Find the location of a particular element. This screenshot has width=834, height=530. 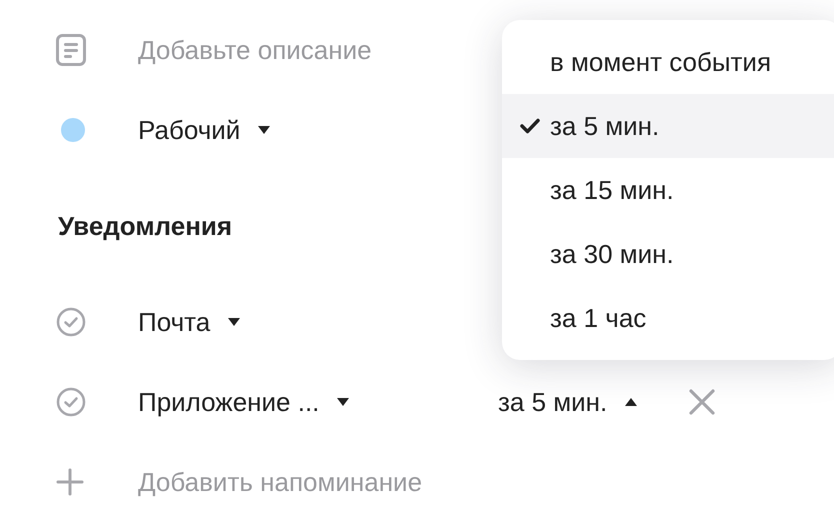

reminder-time-select: за 5 мин. is located at coordinates (568, 402).